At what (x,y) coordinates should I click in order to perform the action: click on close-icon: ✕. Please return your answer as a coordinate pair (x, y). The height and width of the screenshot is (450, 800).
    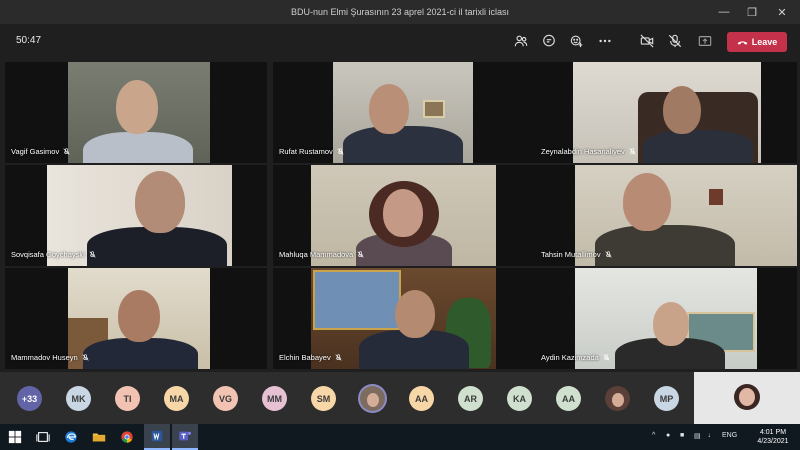
    Looking at the image, I should click on (782, 12).